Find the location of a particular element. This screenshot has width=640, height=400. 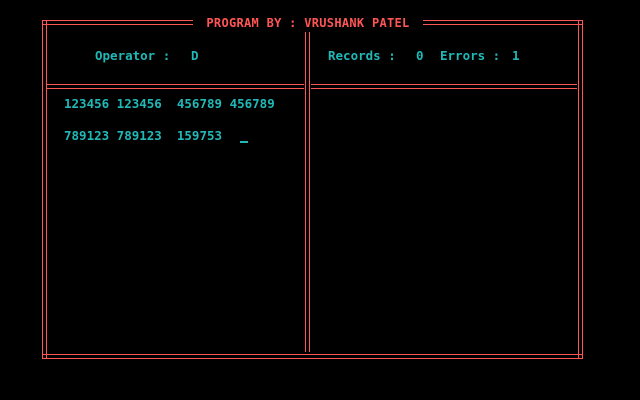

text-cursor is located at coordinates (244, 142).